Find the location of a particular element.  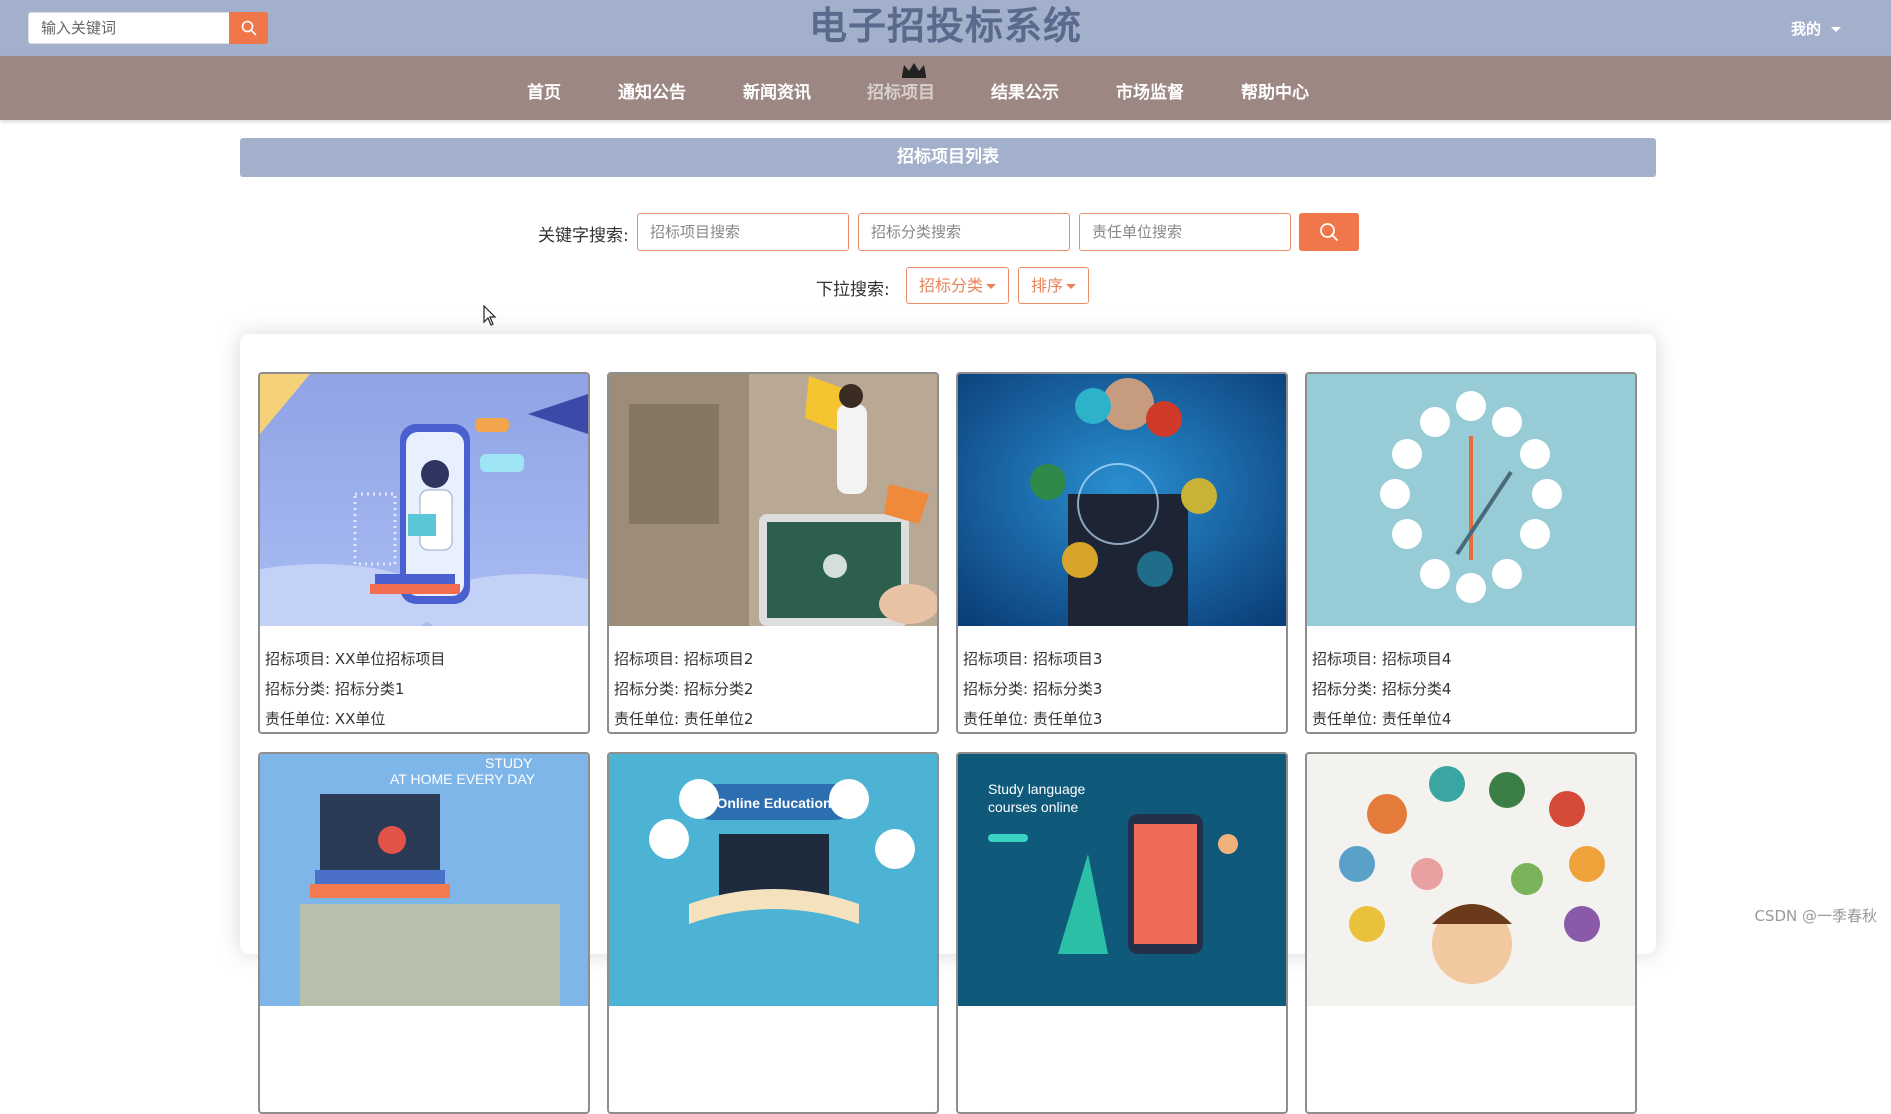

card-category: 招标分类: 招标分类4 is located at coordinates (1382, 689).